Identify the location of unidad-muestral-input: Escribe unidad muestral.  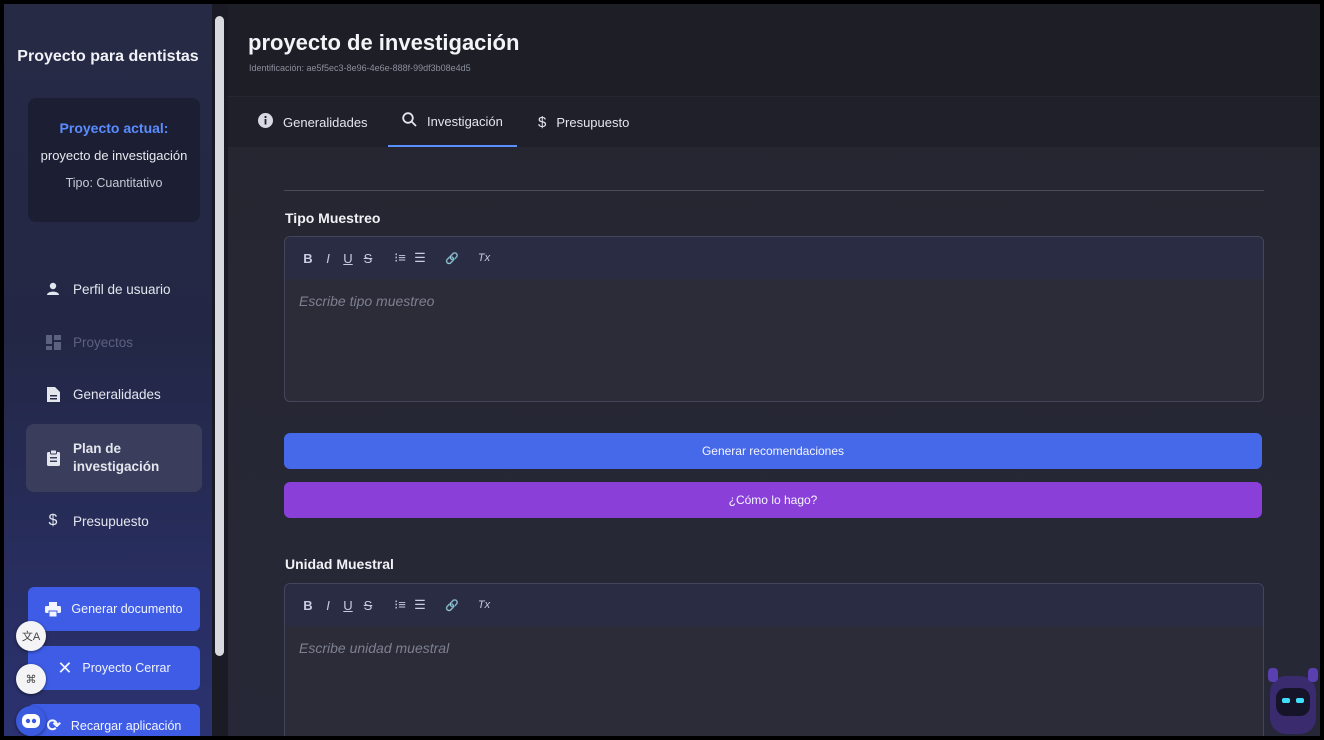
(774, 648).